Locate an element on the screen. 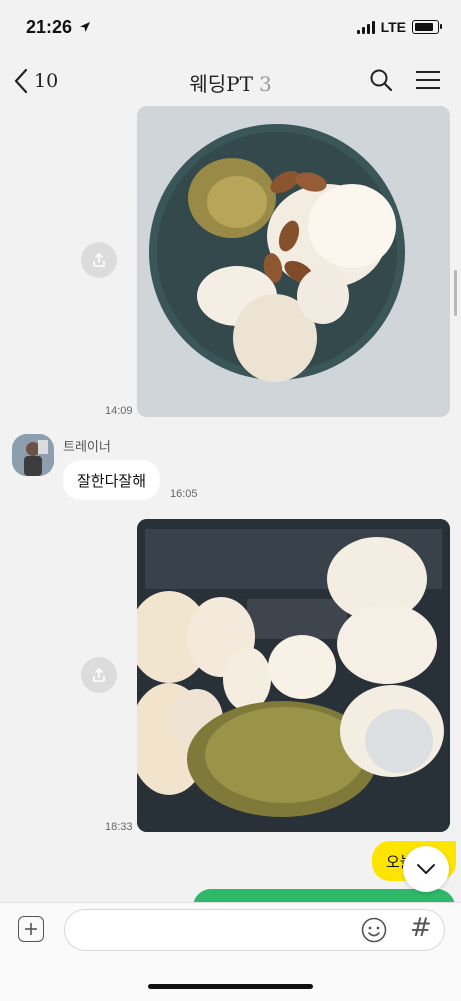 The height and width of the screenshot is (1001, 461). message-time: 18:33 is located at coordinates (119, 827).